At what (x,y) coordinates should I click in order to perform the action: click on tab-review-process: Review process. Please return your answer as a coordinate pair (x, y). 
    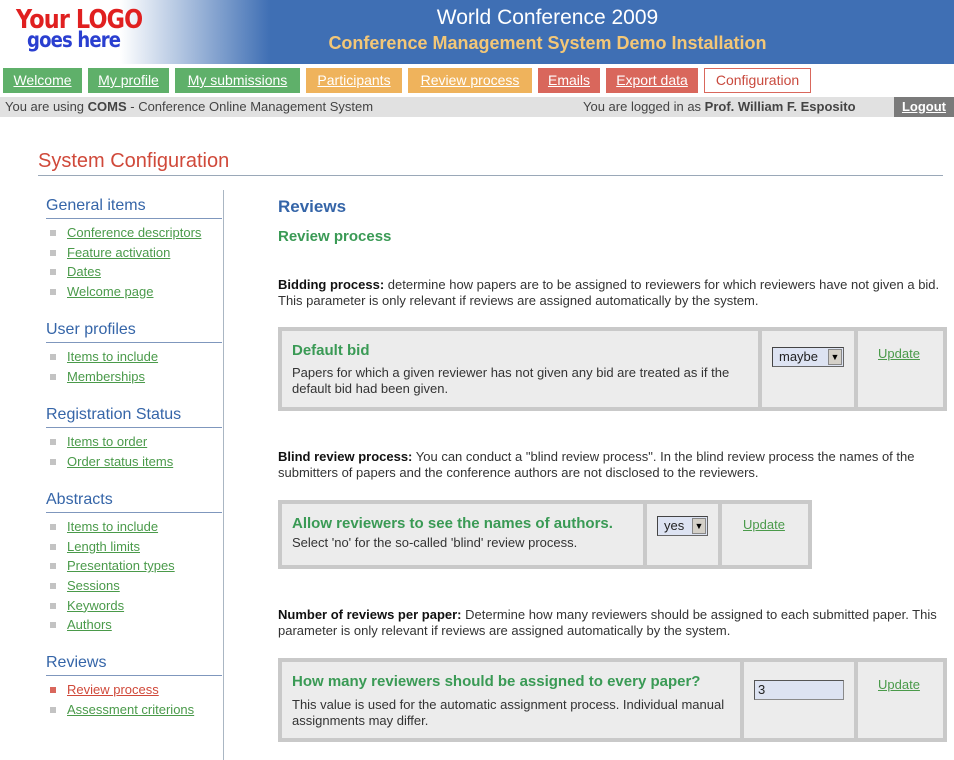
    Looking at the image, I should click on (470, 80).